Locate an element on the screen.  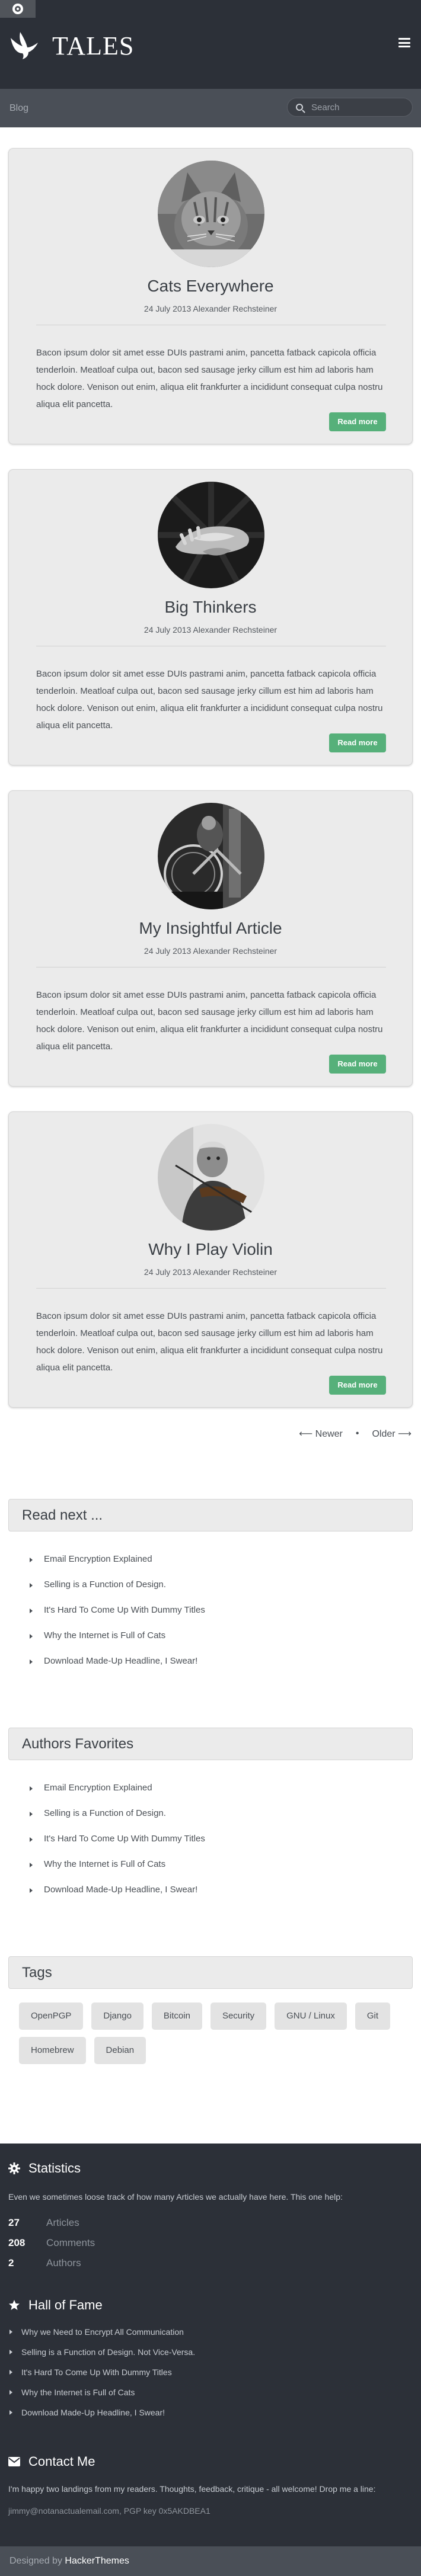
favorite-link: It's Hard To Come Up With Dummy Titles is located at coordinates (124, 1839).